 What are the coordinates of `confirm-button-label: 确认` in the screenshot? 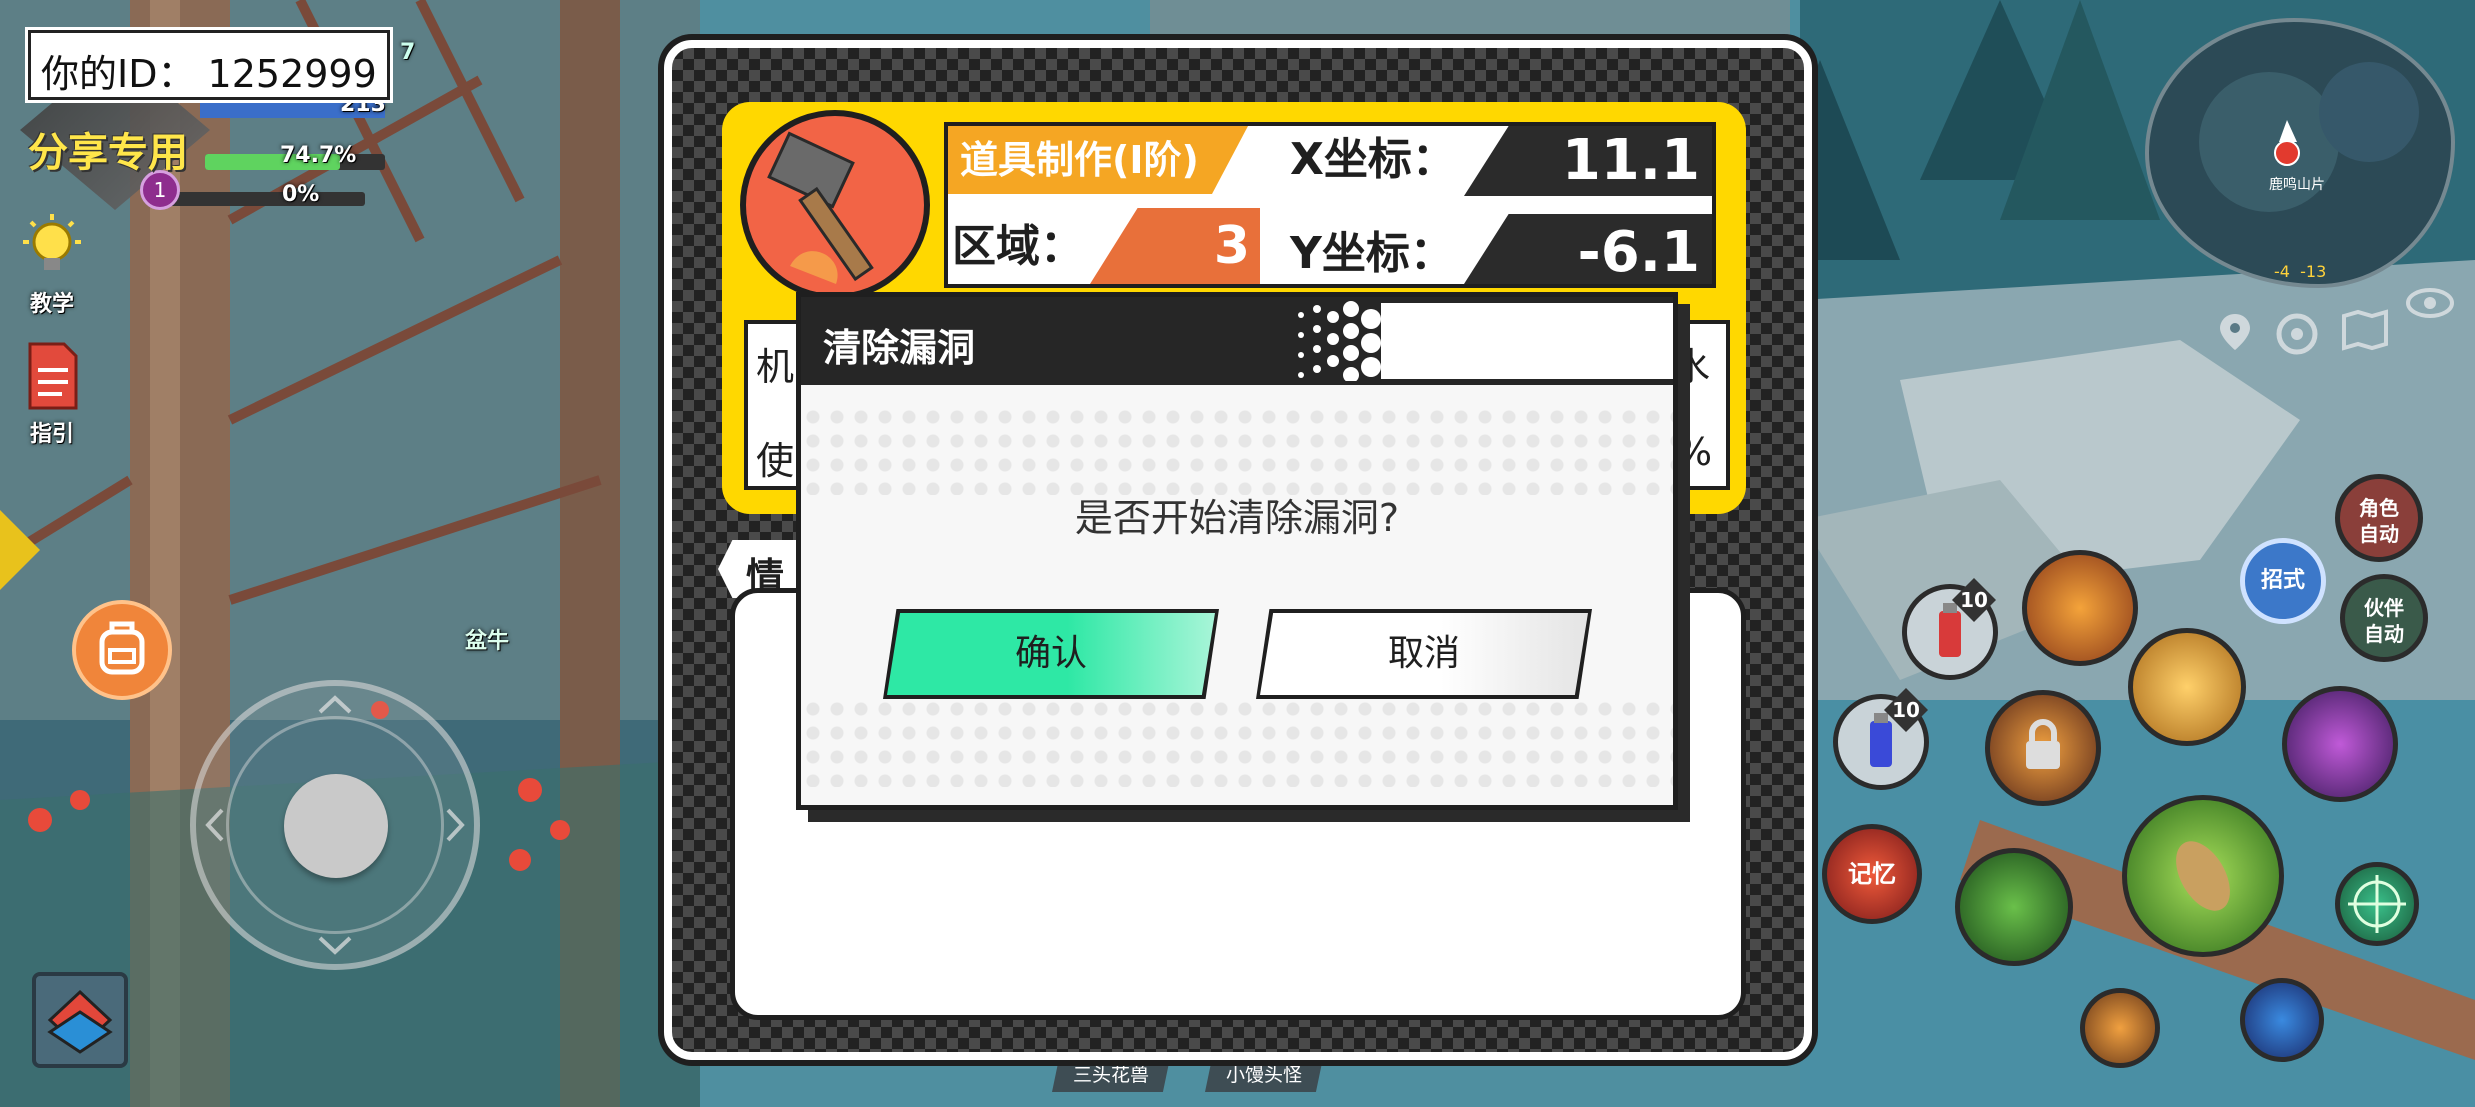 It's located at (1050, 653).